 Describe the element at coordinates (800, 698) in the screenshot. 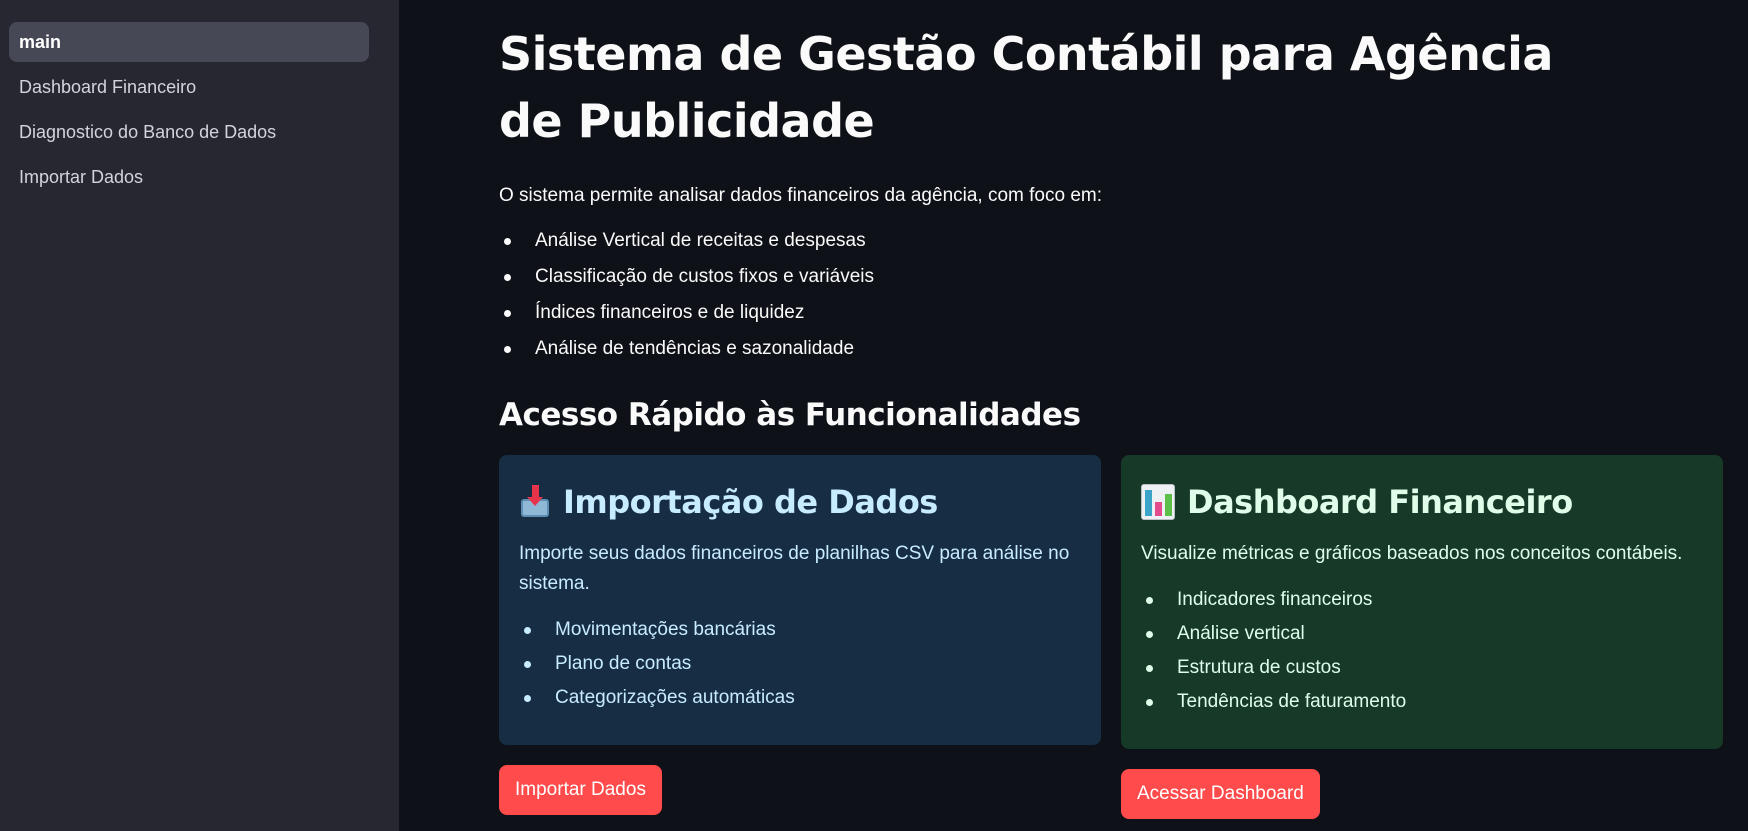

I see `list-item: Categorizações automáticas` at that location.